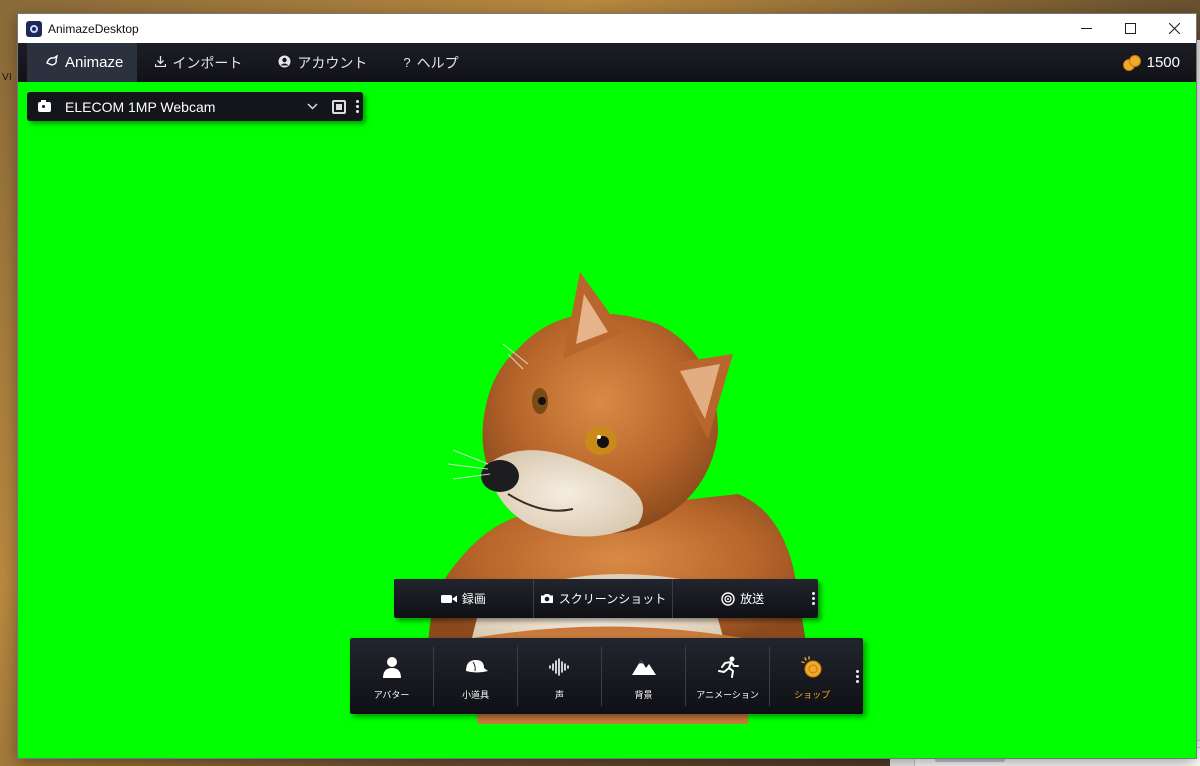 The height and width of the screenshot is (766, 1200). I want to click on maximize-icon, so click(1130, 28).